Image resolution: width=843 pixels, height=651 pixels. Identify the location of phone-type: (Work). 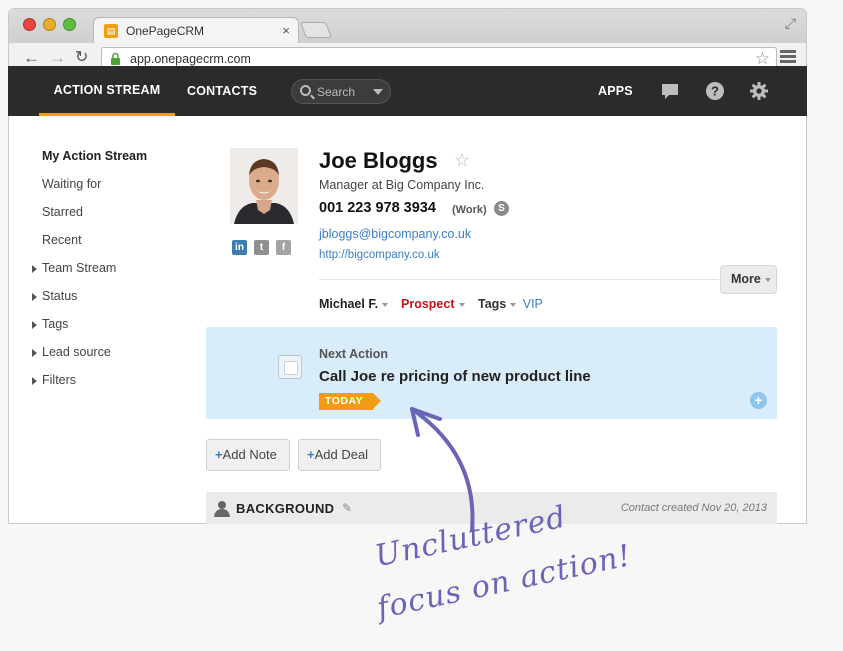
(469, 210).